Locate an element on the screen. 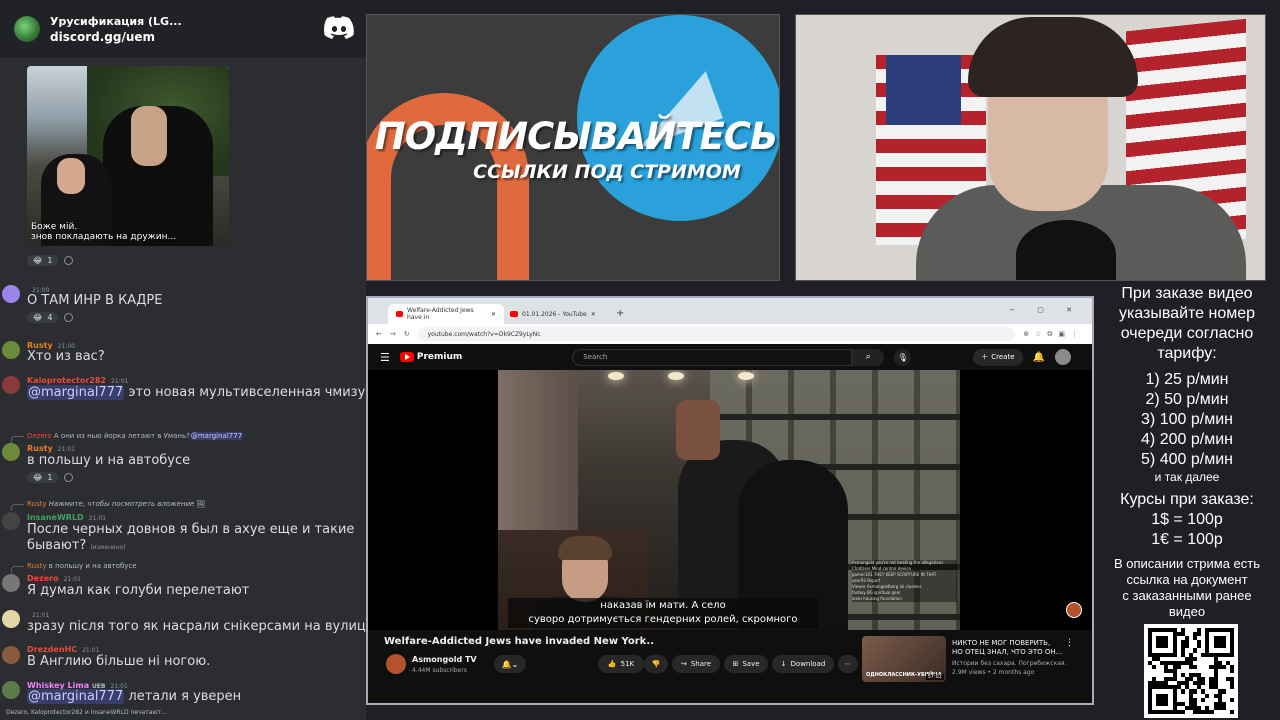  search-icon: ⌕ is located at coordinates (868, 357).